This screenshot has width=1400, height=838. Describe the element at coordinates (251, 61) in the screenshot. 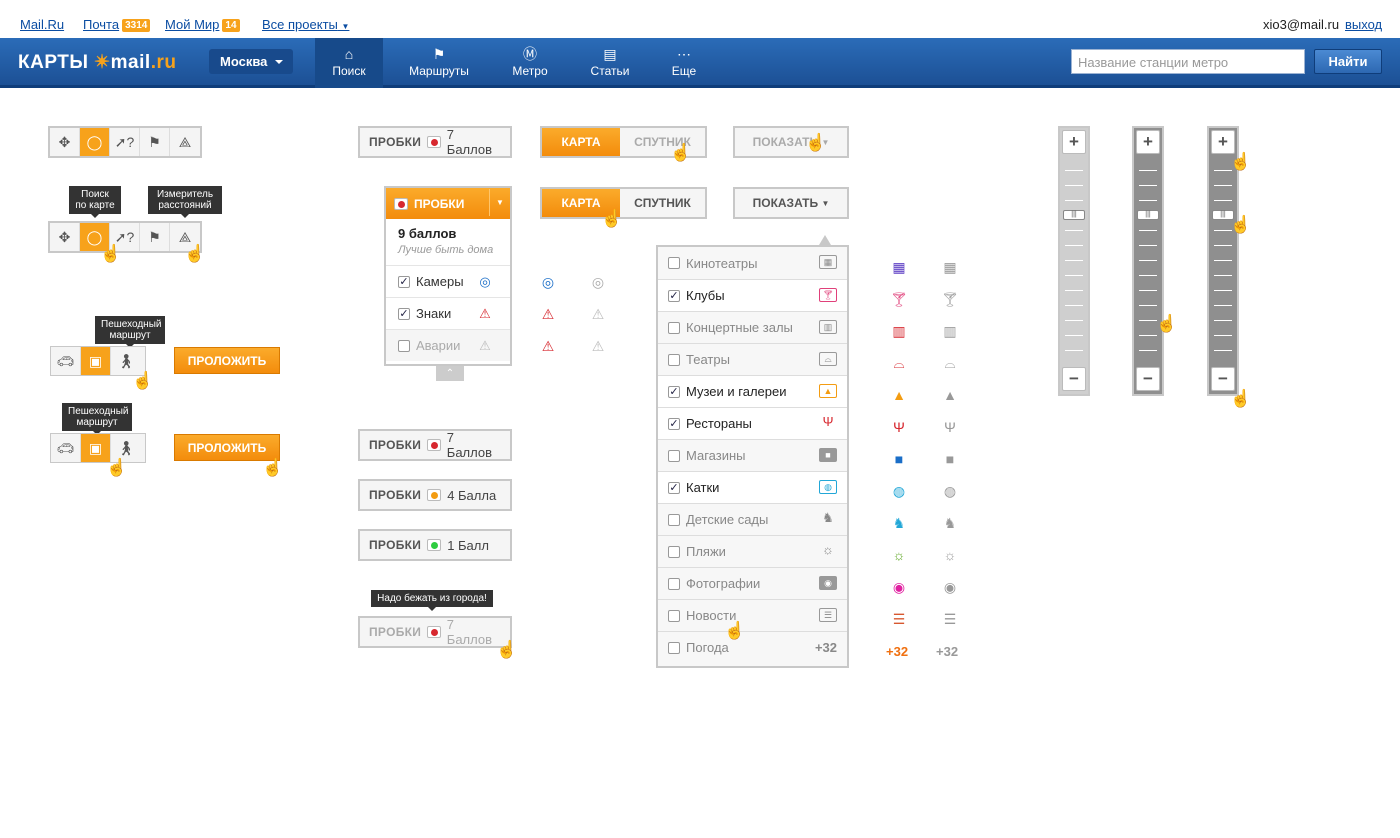

I see `city-select: Москва` at that location.